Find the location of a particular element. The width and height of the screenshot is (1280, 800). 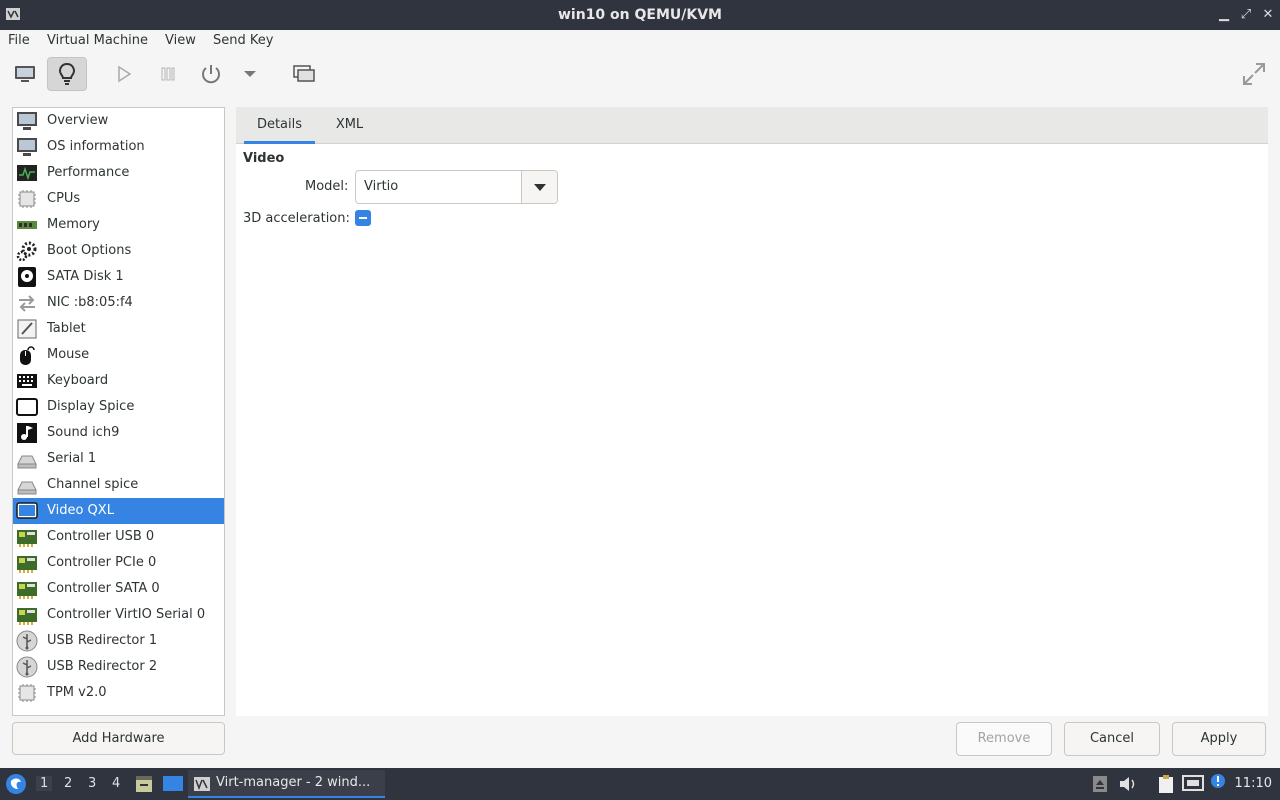

workspace-1: 1 is located at coordinates (44, 783).